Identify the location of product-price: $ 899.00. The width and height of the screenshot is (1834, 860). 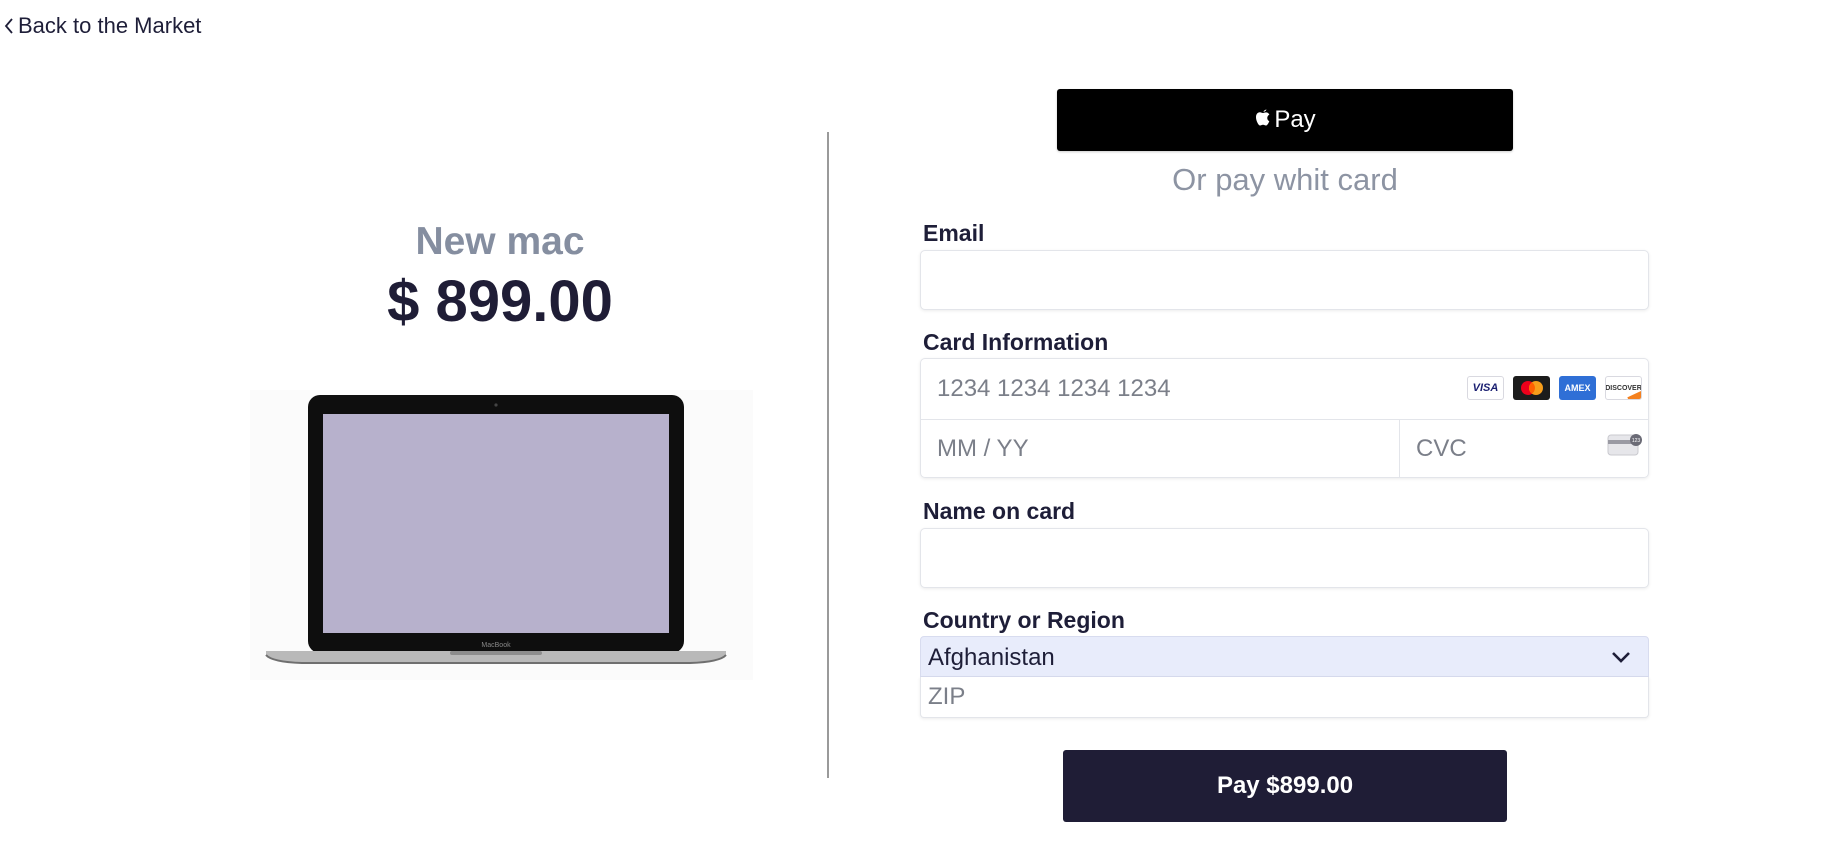
(500, 301).